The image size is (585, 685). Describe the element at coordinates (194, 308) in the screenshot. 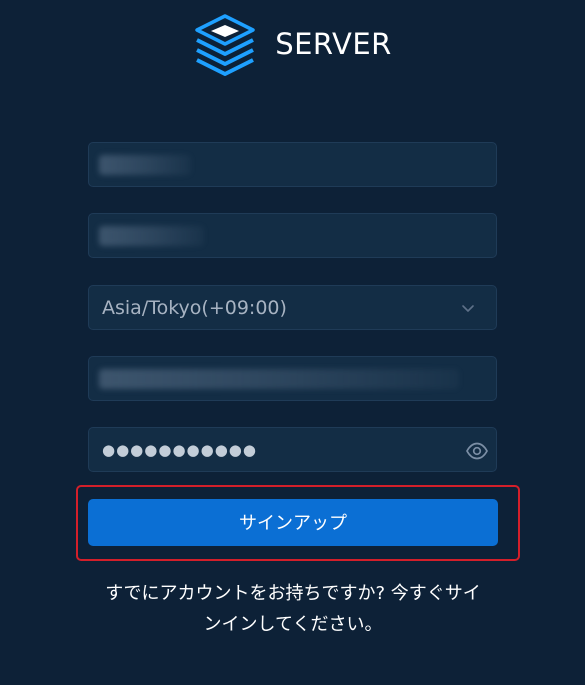

I see `timezone-value: Asia/Tokyo(+09:00)` at that location.